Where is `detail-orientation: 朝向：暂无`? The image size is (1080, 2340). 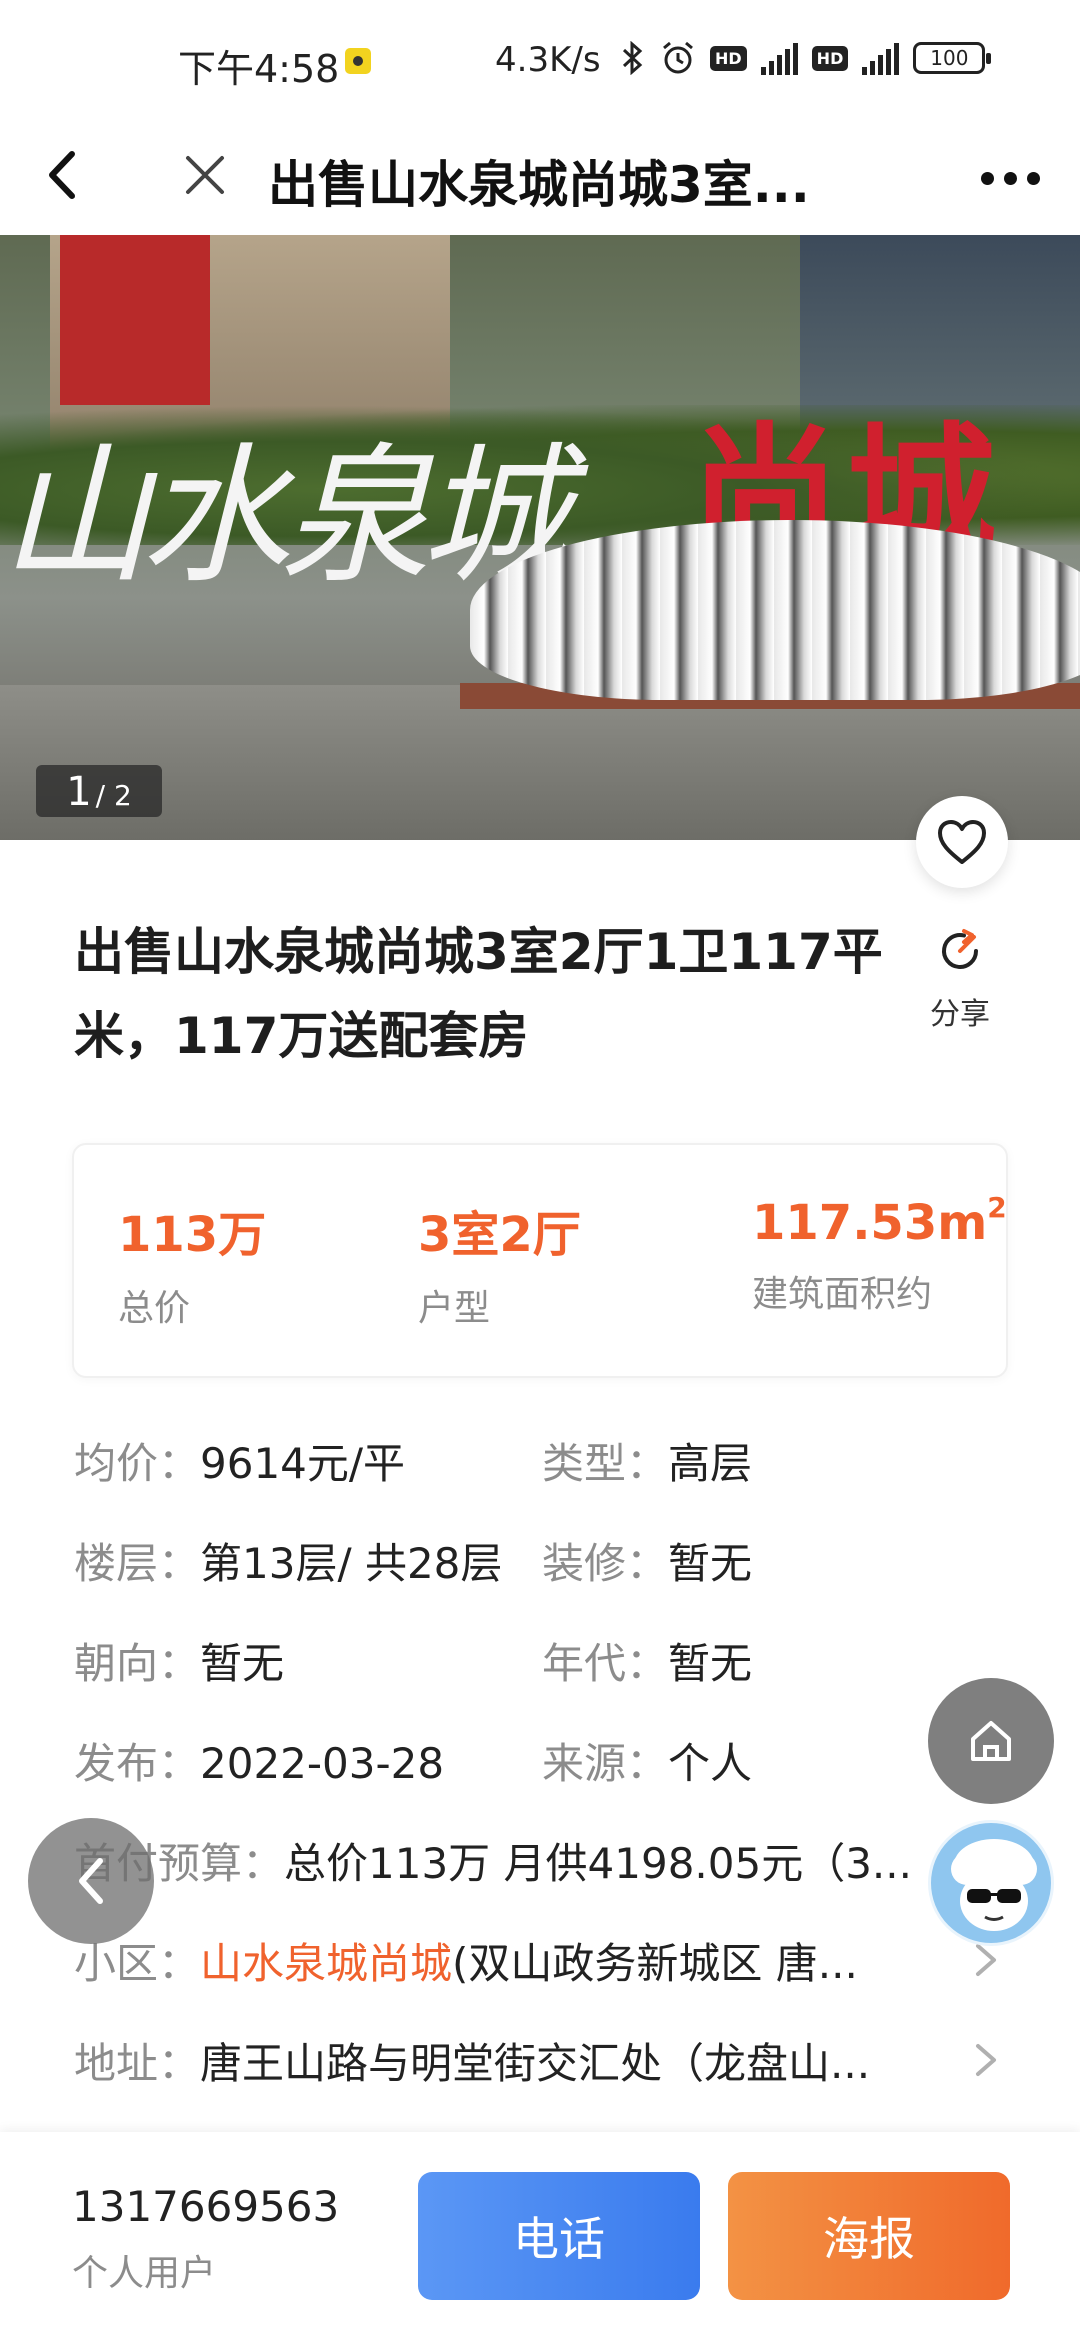
detail-orientation: 朝向：暂无 is located at coordinates (179, 1663).